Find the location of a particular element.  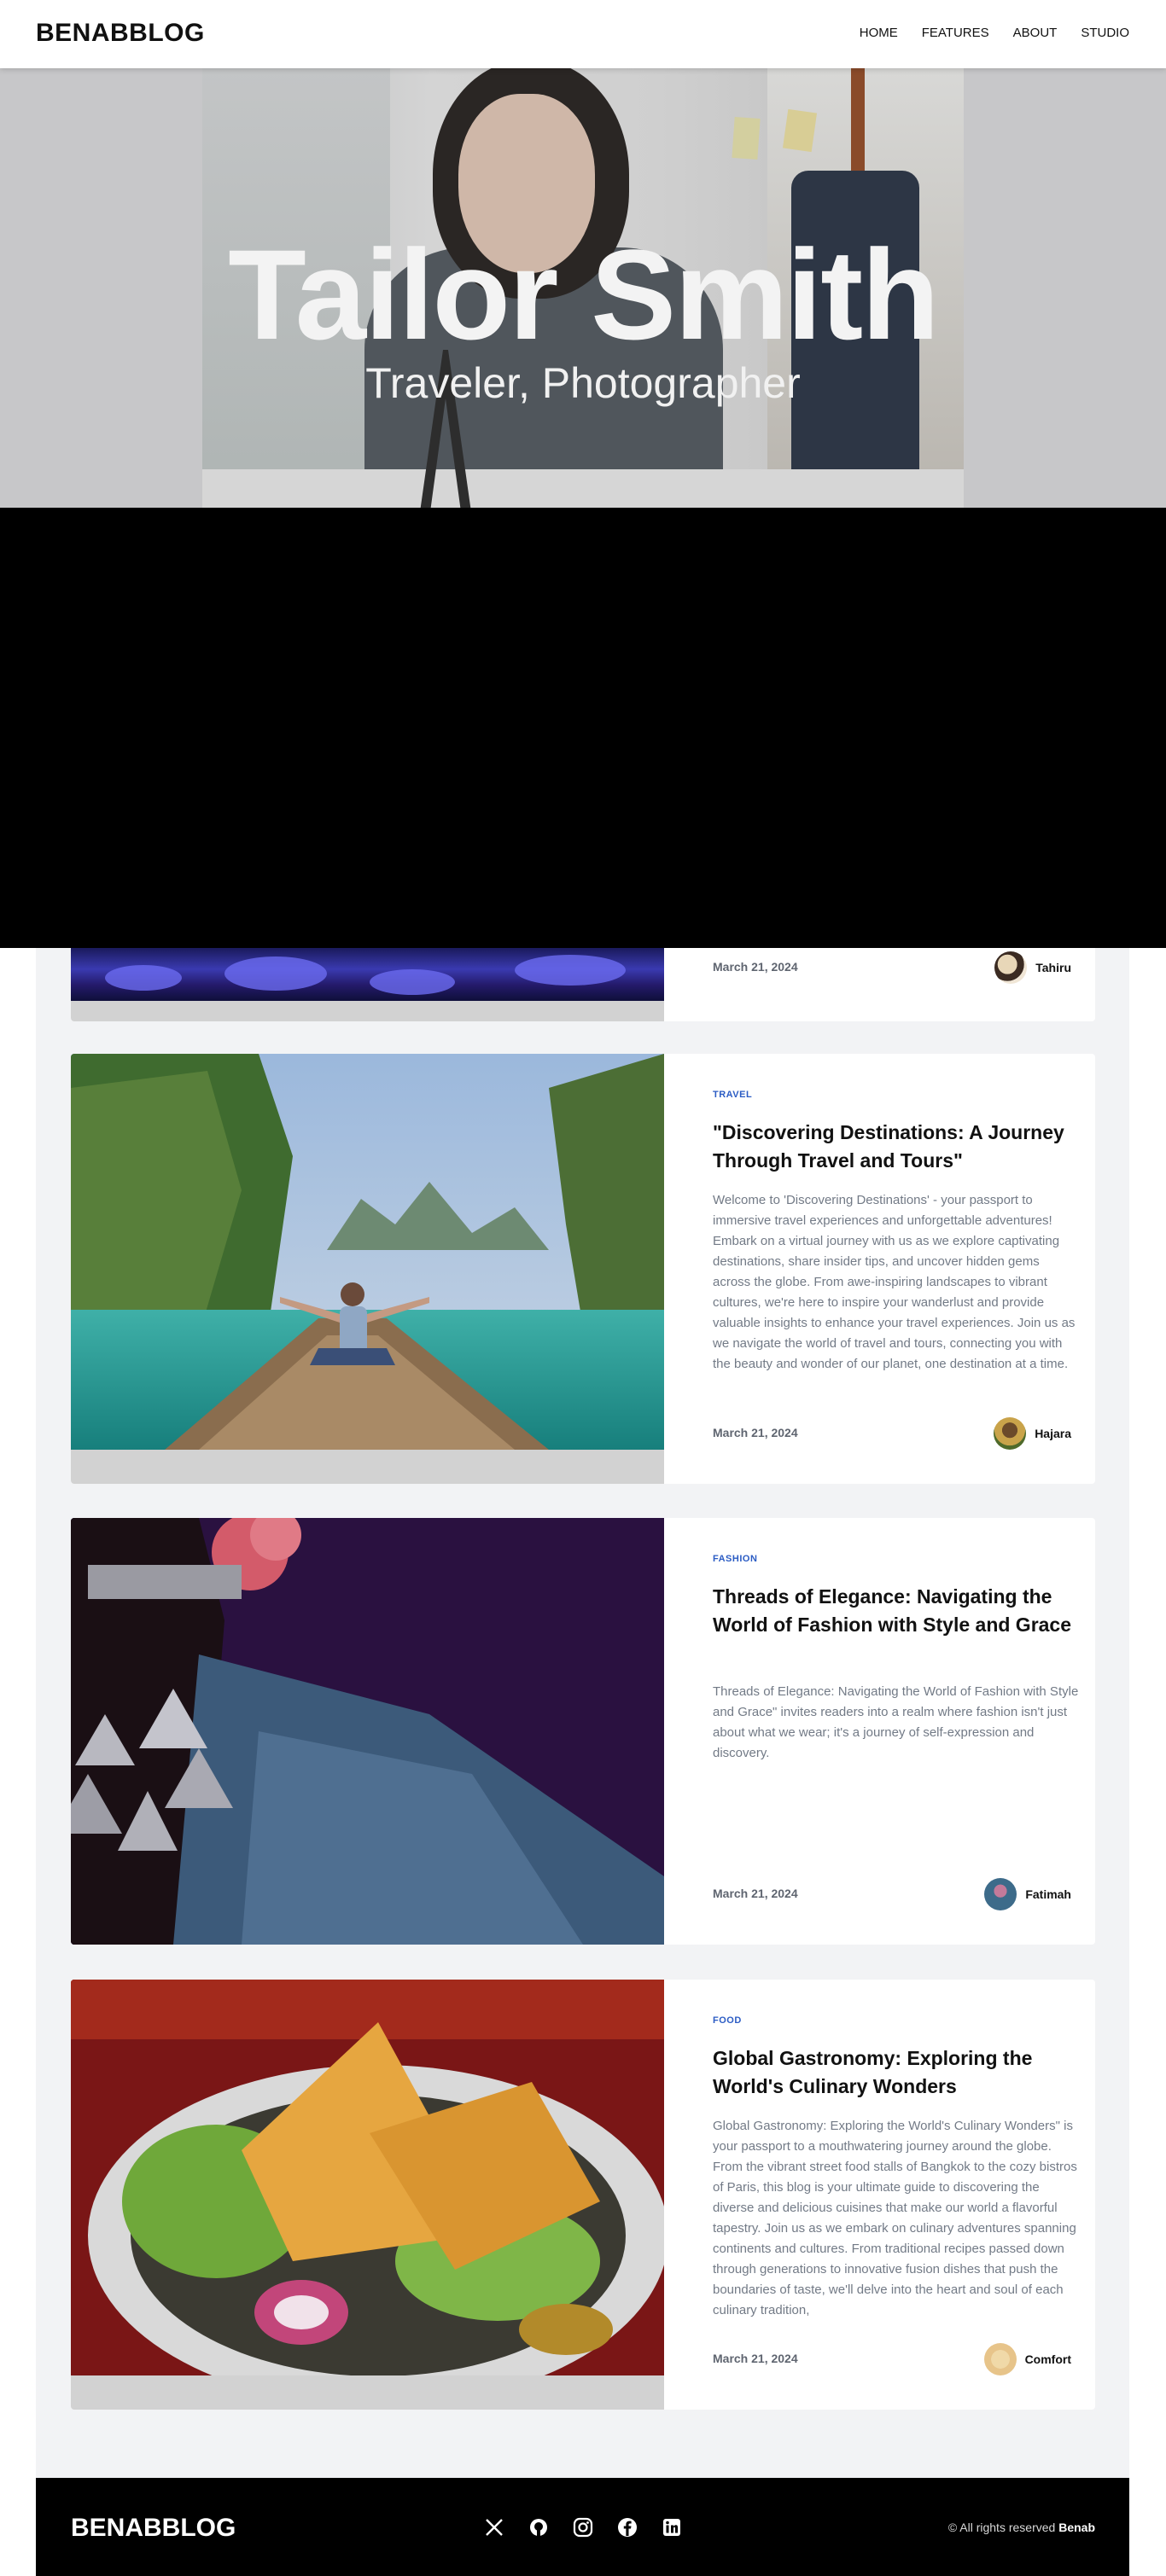

social-links is located at coordinates (583, 2527).